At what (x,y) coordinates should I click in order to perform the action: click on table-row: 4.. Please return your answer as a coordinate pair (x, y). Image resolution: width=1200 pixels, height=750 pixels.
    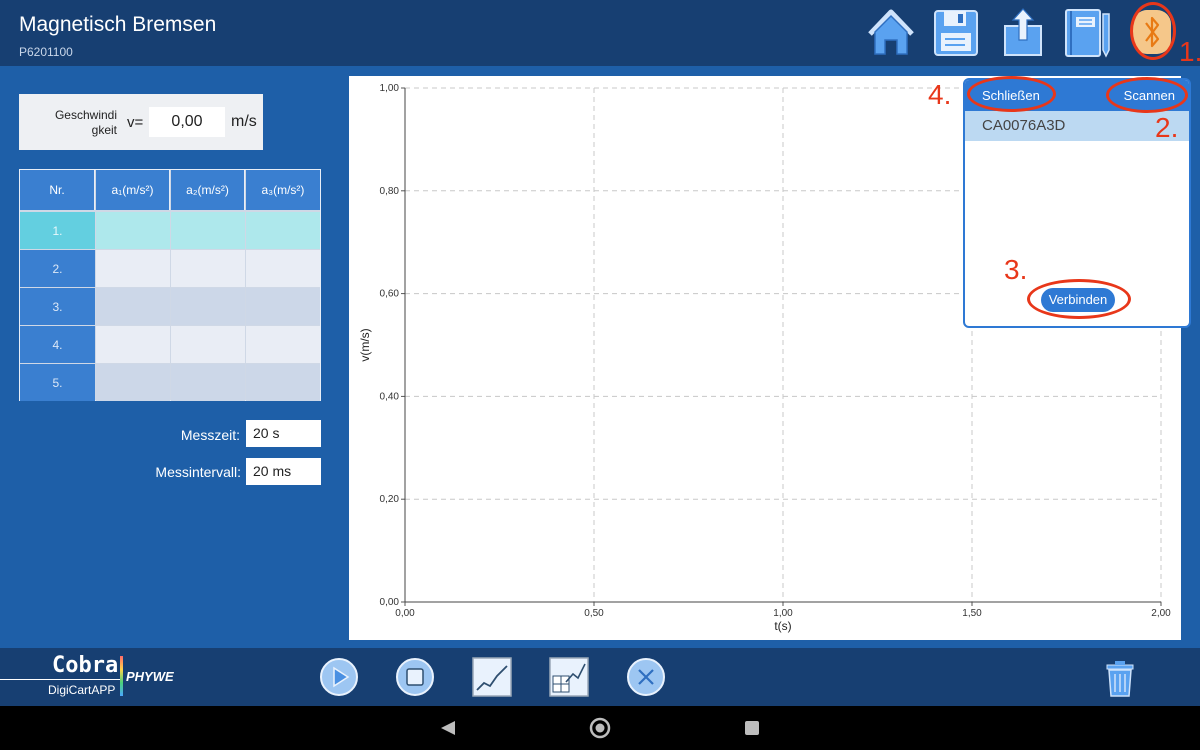
    Looking at the image, I should click on (170, 344).